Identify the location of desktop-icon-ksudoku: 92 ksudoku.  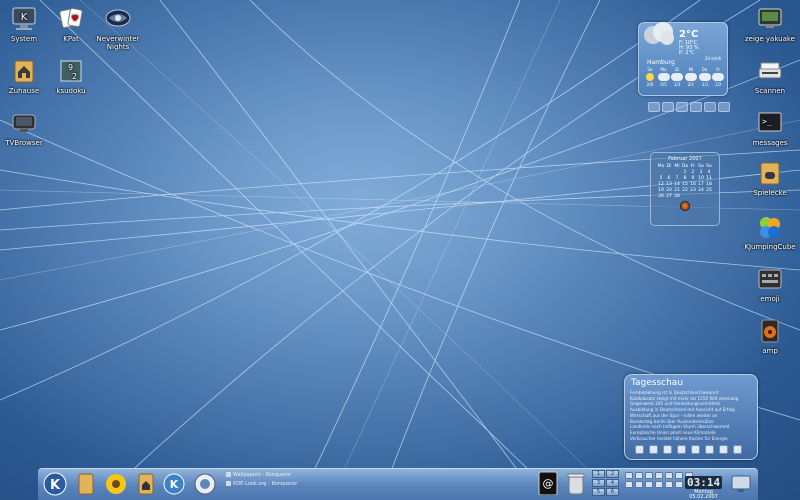
(71, 76).